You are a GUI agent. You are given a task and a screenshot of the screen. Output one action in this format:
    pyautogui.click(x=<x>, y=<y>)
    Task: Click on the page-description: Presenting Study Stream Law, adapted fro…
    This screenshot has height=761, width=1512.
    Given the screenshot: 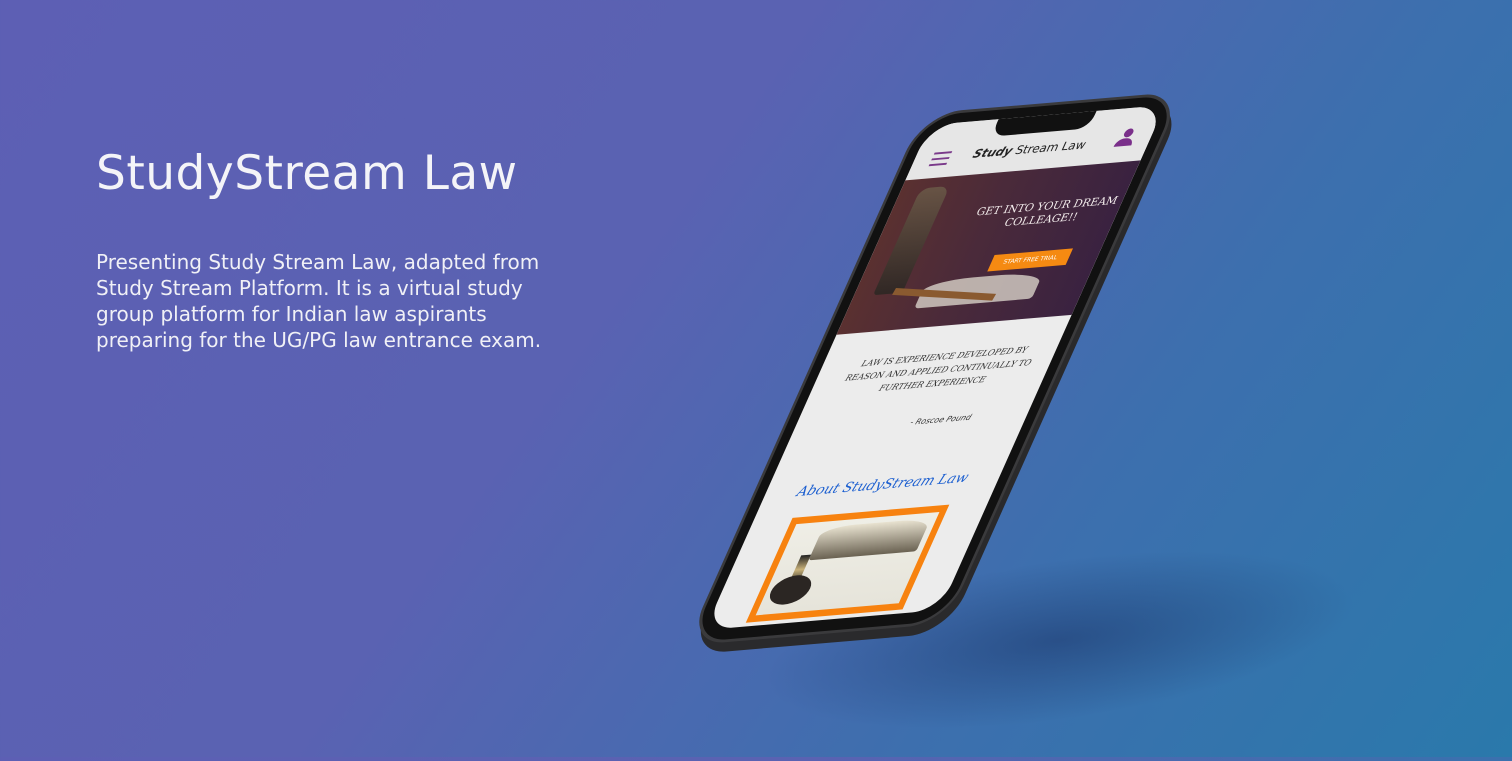 What is the action you would take?
    pyautogui.click(x=319, y=301)
    